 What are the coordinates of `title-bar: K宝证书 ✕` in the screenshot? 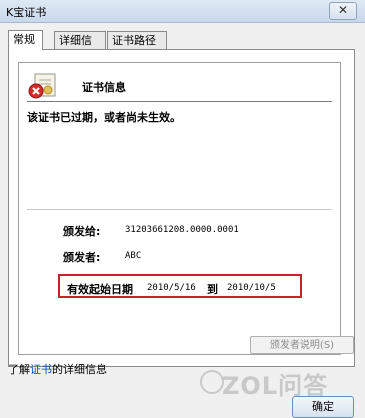 It's located at (182, 11).